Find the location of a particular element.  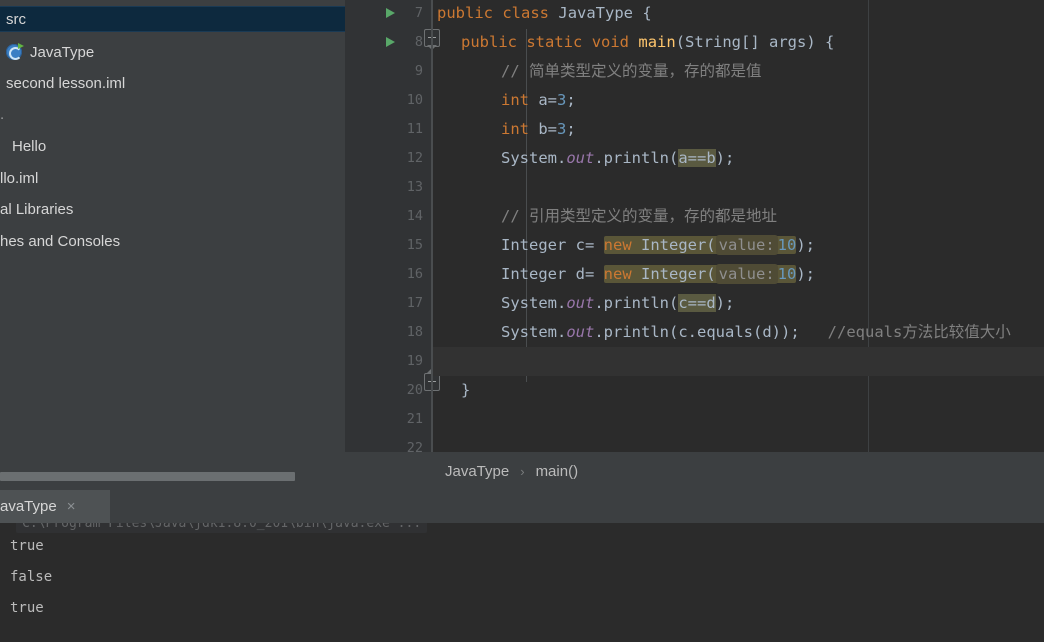

line-number: 10 is located at coordinates (414, 100).